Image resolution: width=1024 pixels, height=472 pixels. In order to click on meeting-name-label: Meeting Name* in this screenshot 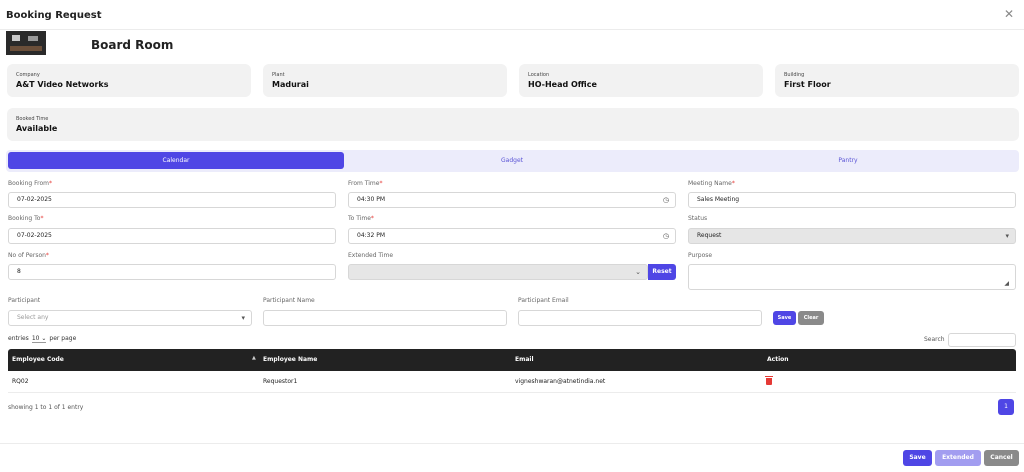, I will do `click(711, 183)`.